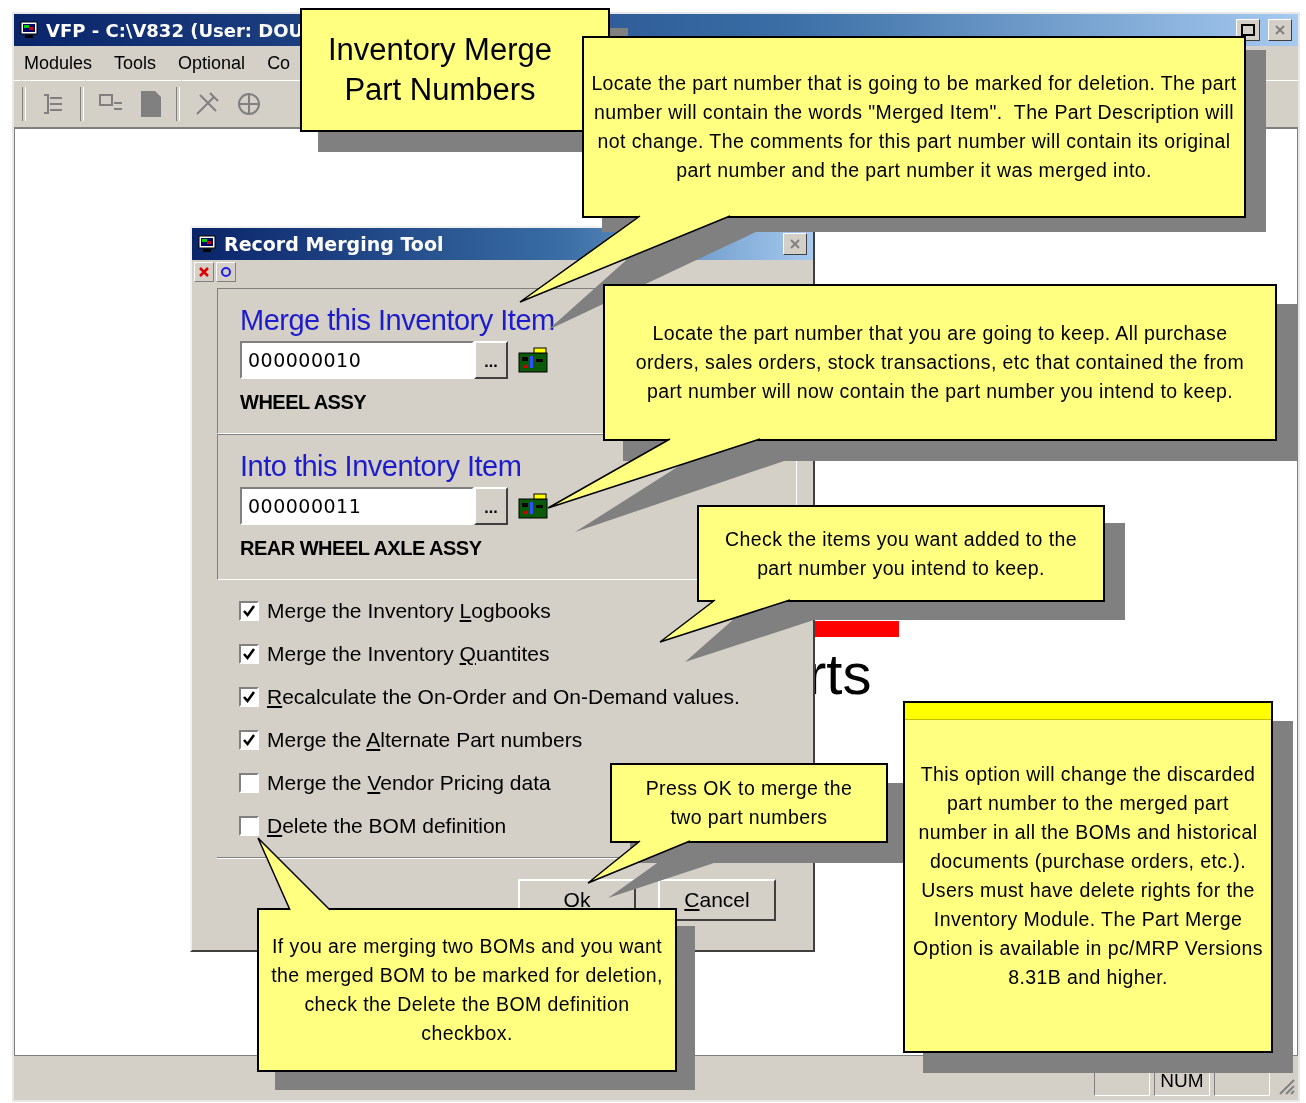  Describe the element at coordinates (361, 548) in the screenshot. I see `part-description: REAR WHEEL AXLE ASSY` at that location.